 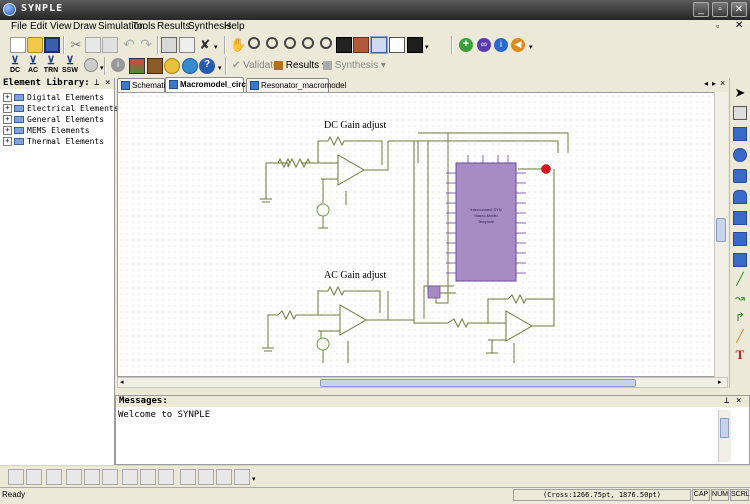 I want to click on synthesis-dropdown: Synthesis ▾, so click(x=354, y=65).